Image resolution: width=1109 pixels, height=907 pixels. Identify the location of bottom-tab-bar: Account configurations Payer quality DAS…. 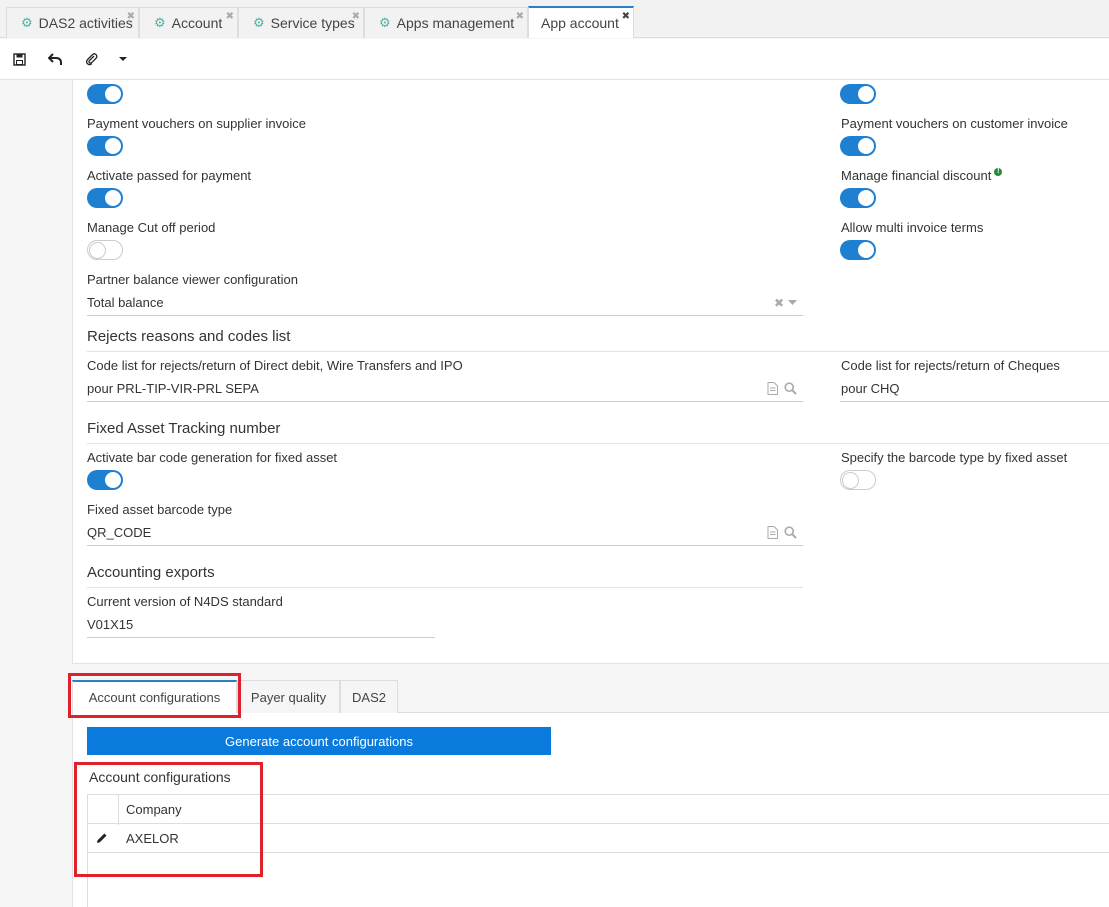
(590, 696).